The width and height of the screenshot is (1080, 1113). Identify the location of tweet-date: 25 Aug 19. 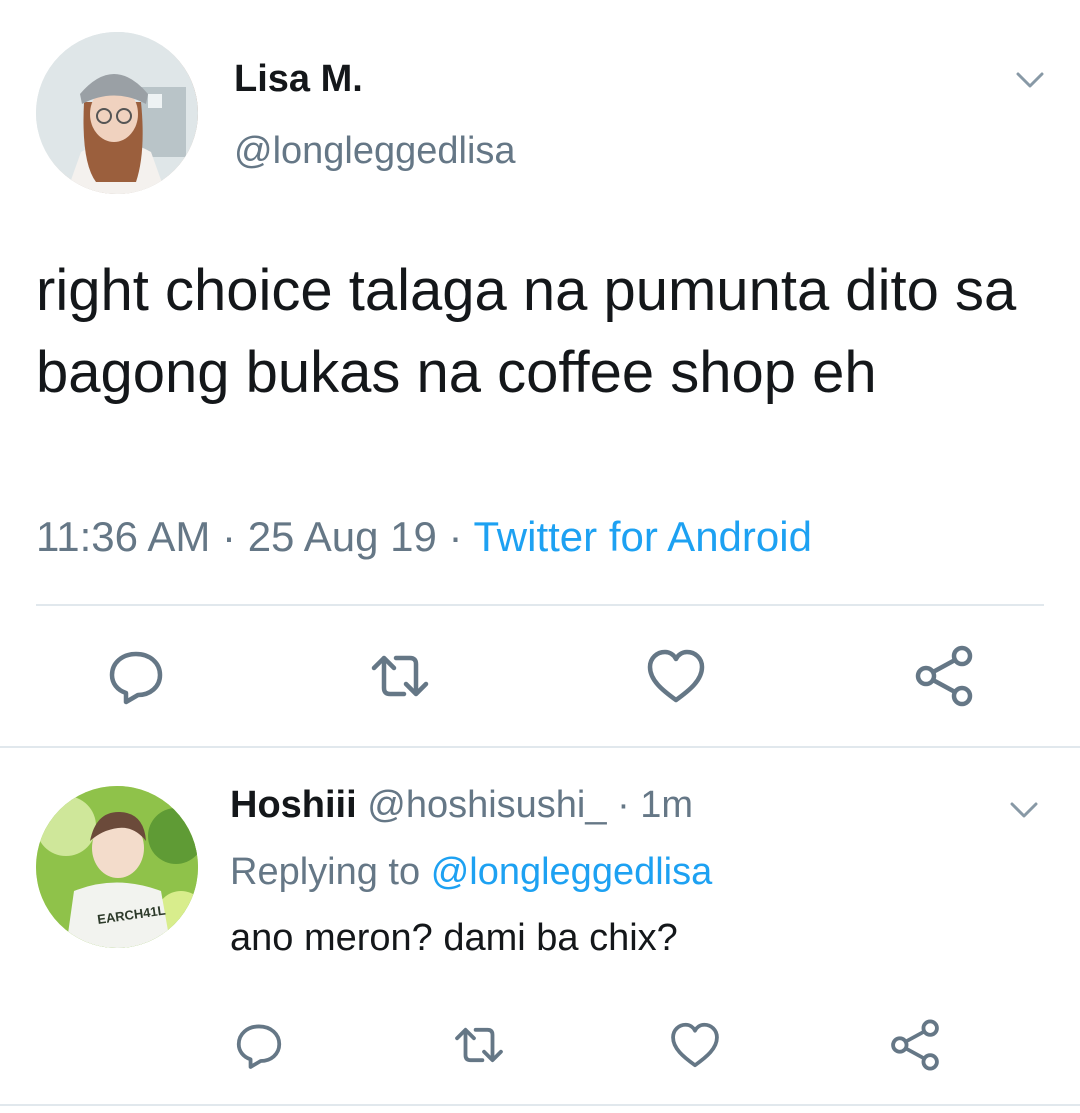
(342, 536).